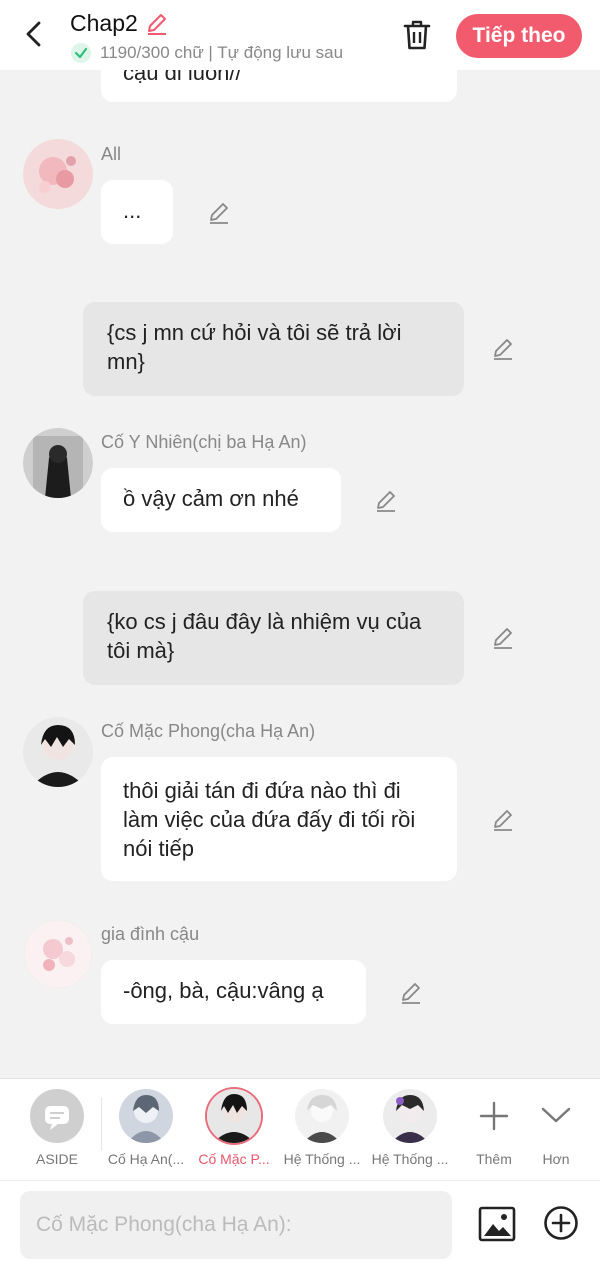 The image size is (600, 1269). Describe the element at coordinates (417, 35) in the screenshot. I see `trash-icon` at that location.